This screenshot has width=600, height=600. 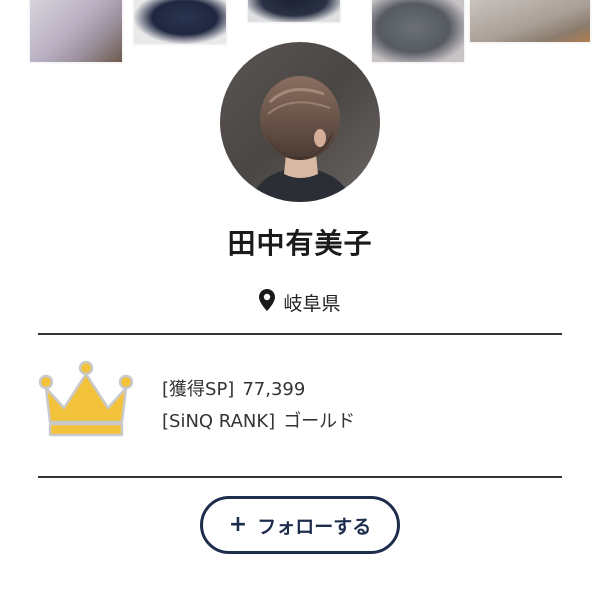 I want to click on rank-row: [SiNQ RANK] ゴールド, so click(x=352, y=422).